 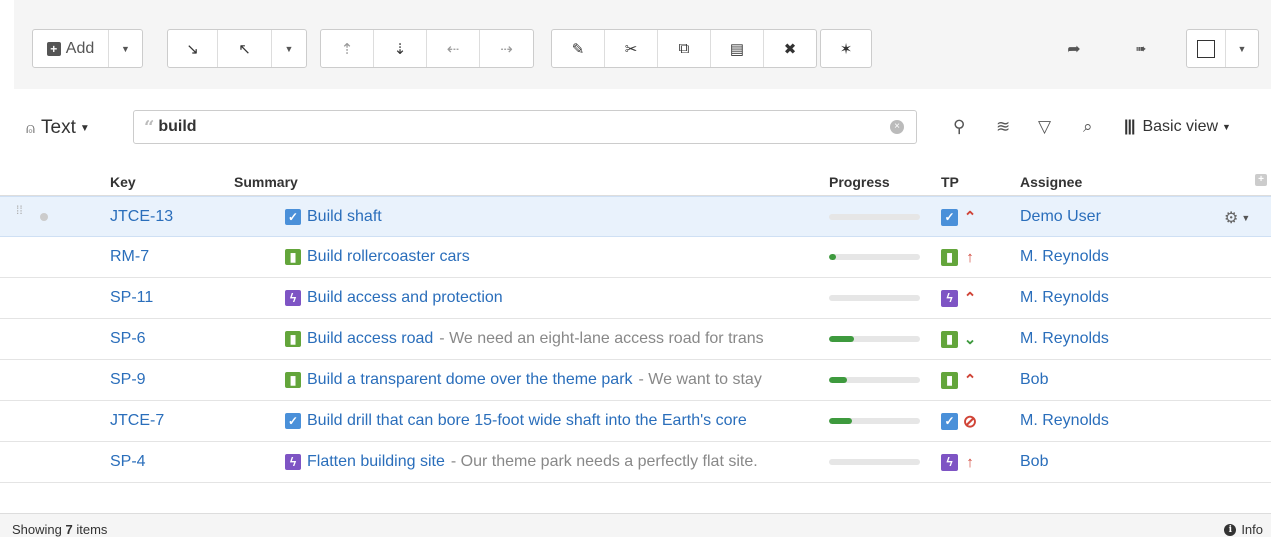 I want to click on issue-key-link: SP-11, so click(x=131, y=298).